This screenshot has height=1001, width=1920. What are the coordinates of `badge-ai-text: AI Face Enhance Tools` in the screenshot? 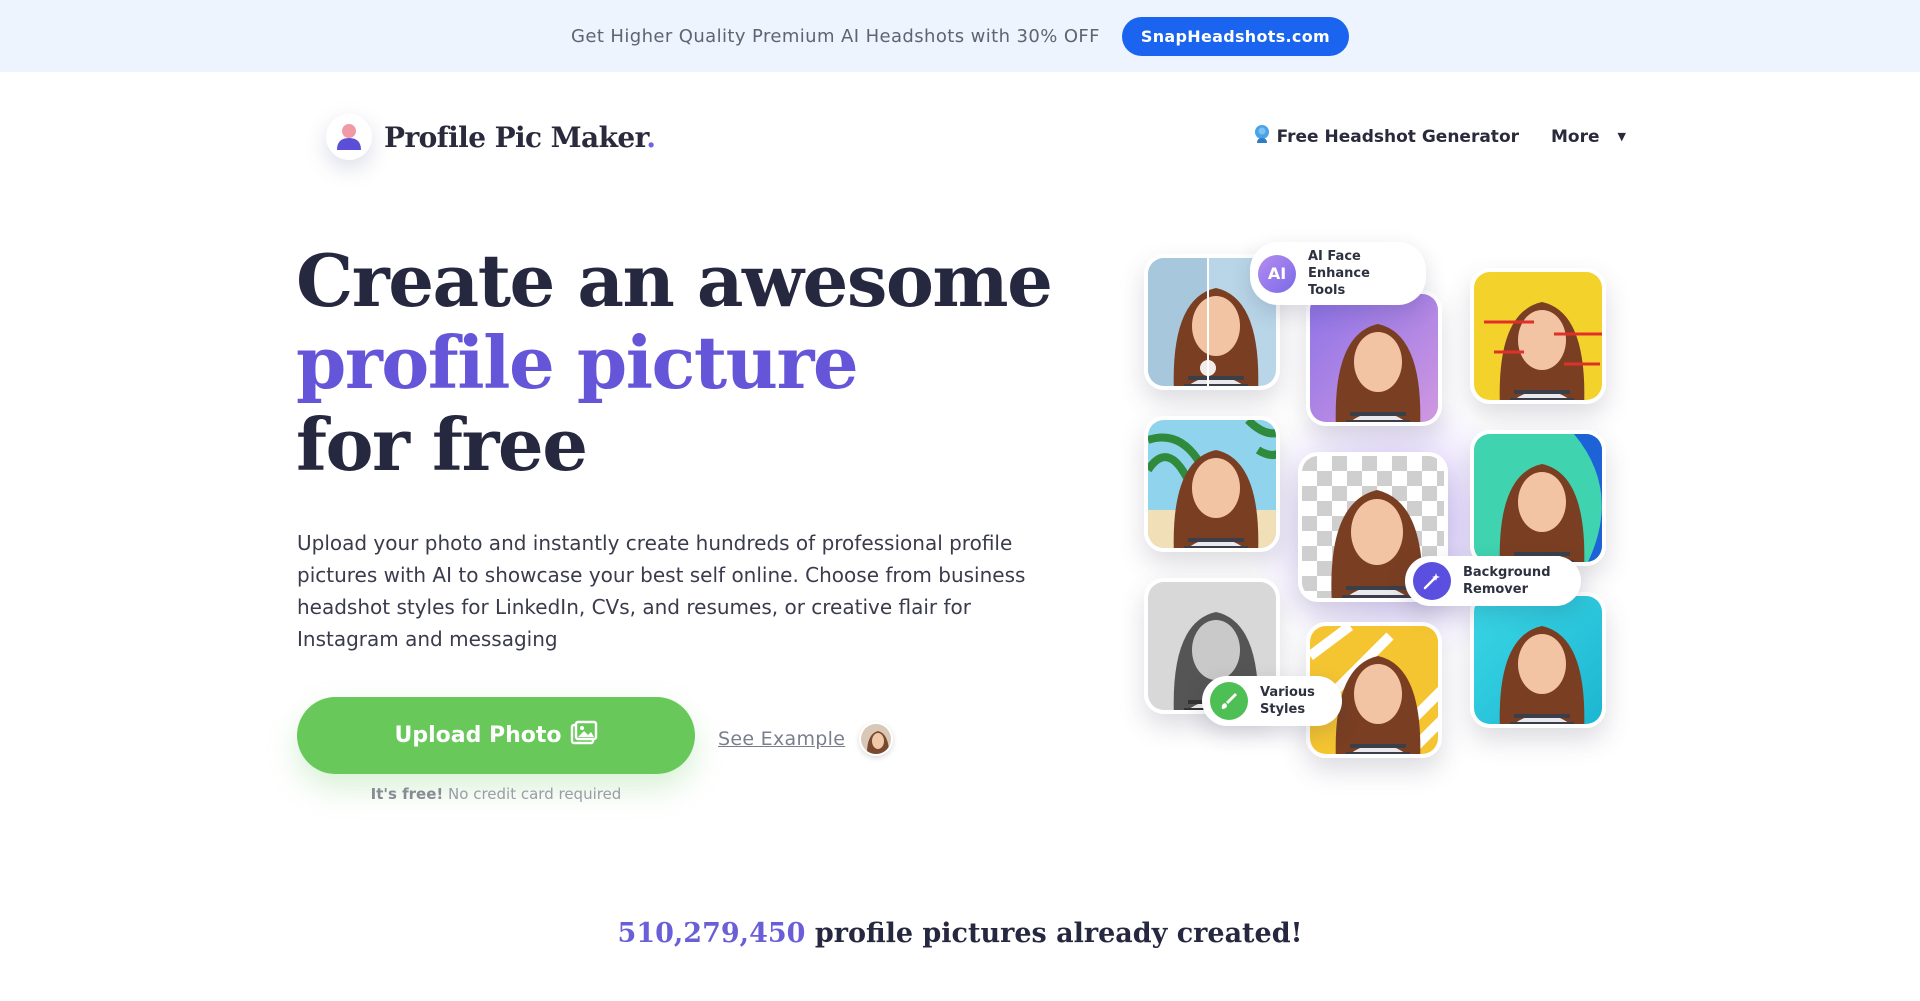 It's located at (1339, 273).